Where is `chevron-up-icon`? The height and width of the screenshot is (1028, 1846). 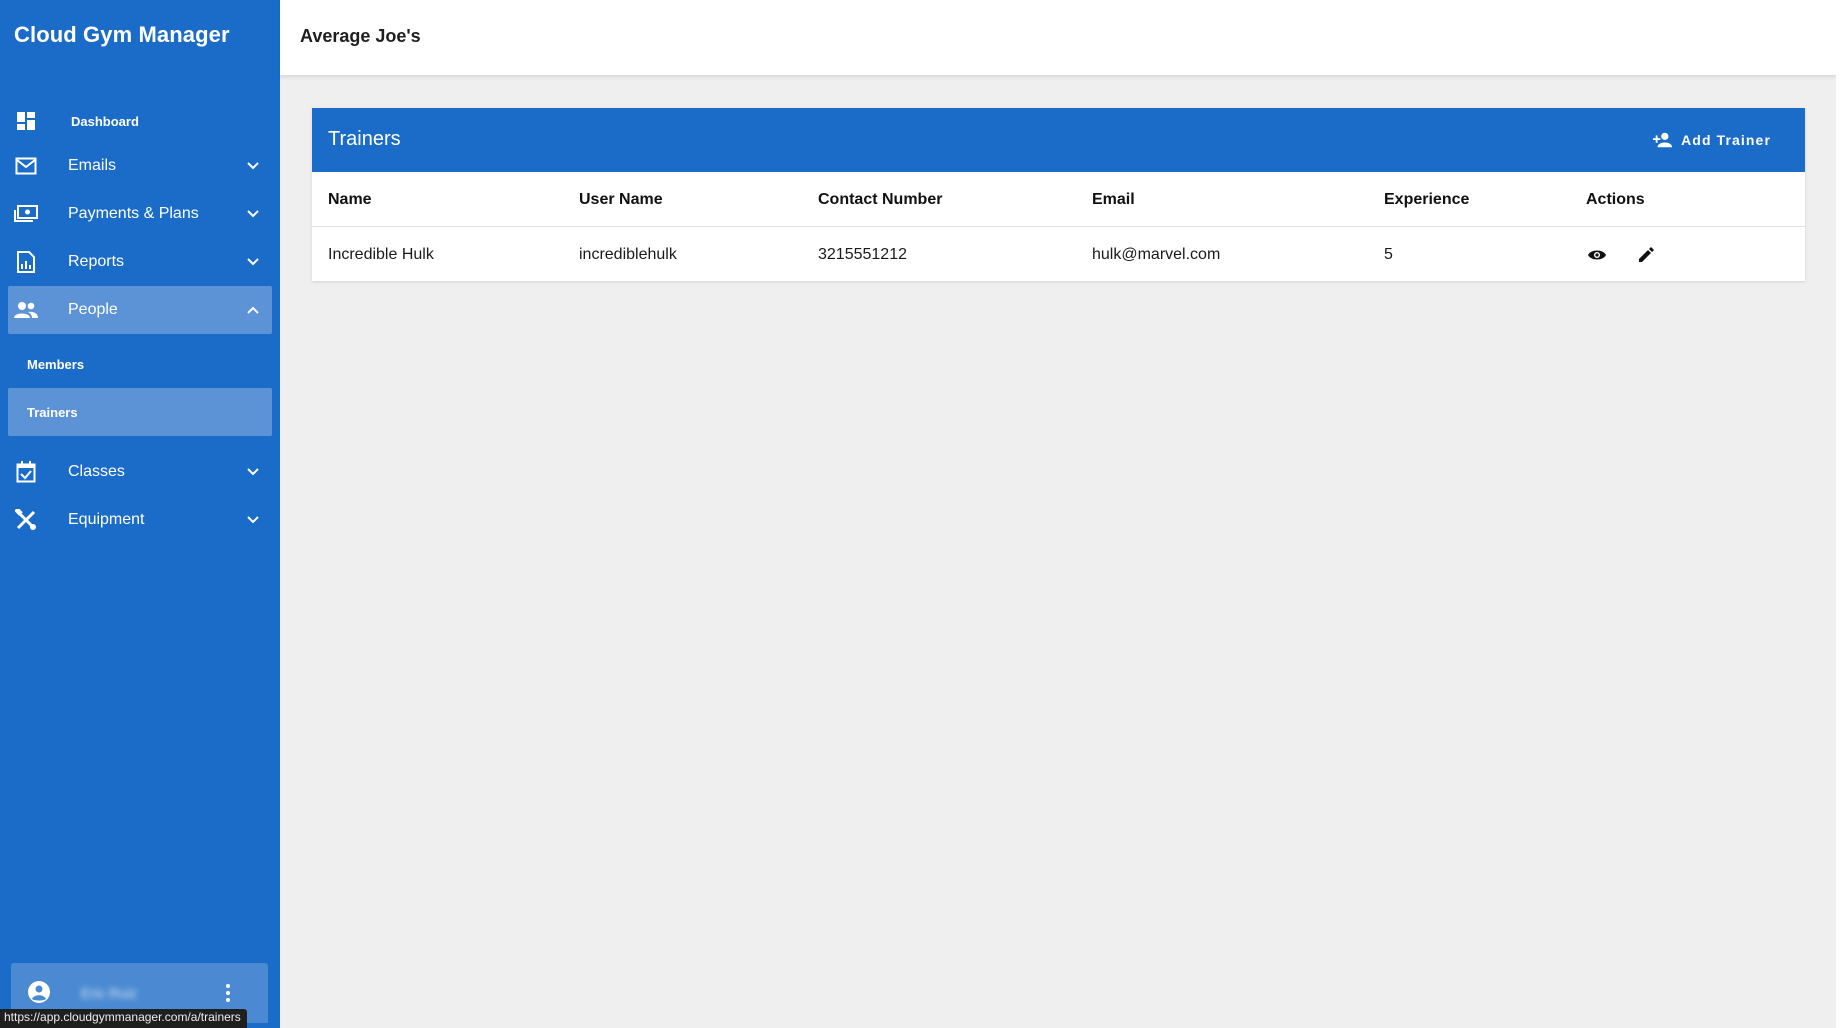 chevron-up-icon is located at coordinates (253, 310).